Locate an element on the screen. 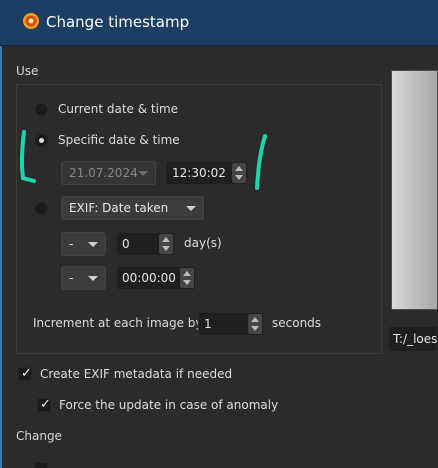  path-value: T:/_loes is located at coordinates (415, 339).